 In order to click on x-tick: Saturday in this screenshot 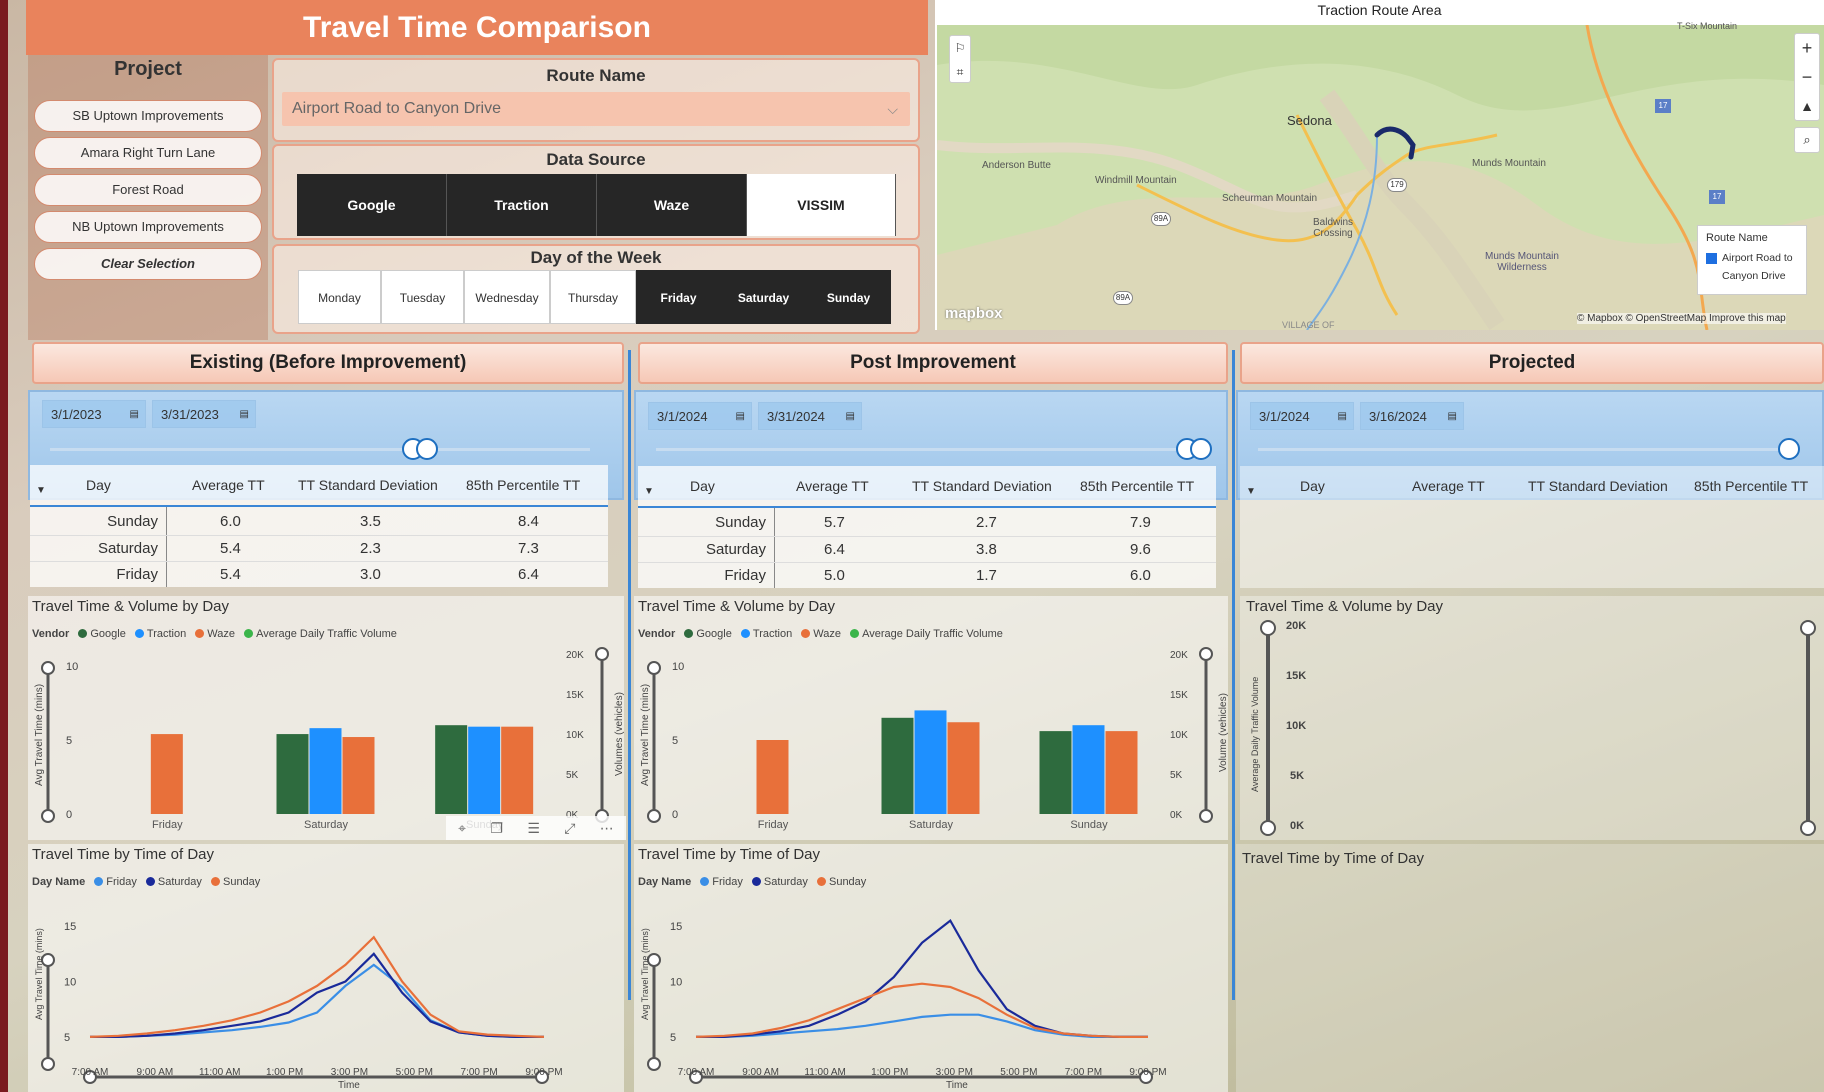, I will do `click(326, 825)`.